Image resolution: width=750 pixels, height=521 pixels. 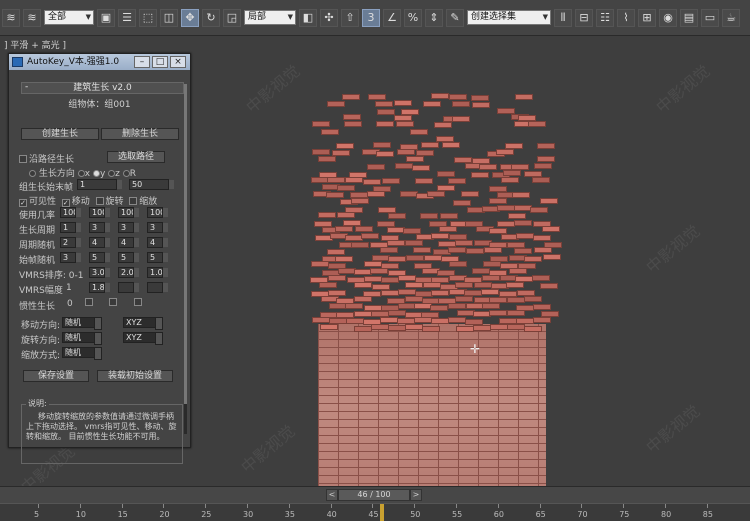 What do you see at coordinates (70, 257) in the screenshot?
I see `start-random-visibility-spinner: 3` at bounding box center [70, 257].